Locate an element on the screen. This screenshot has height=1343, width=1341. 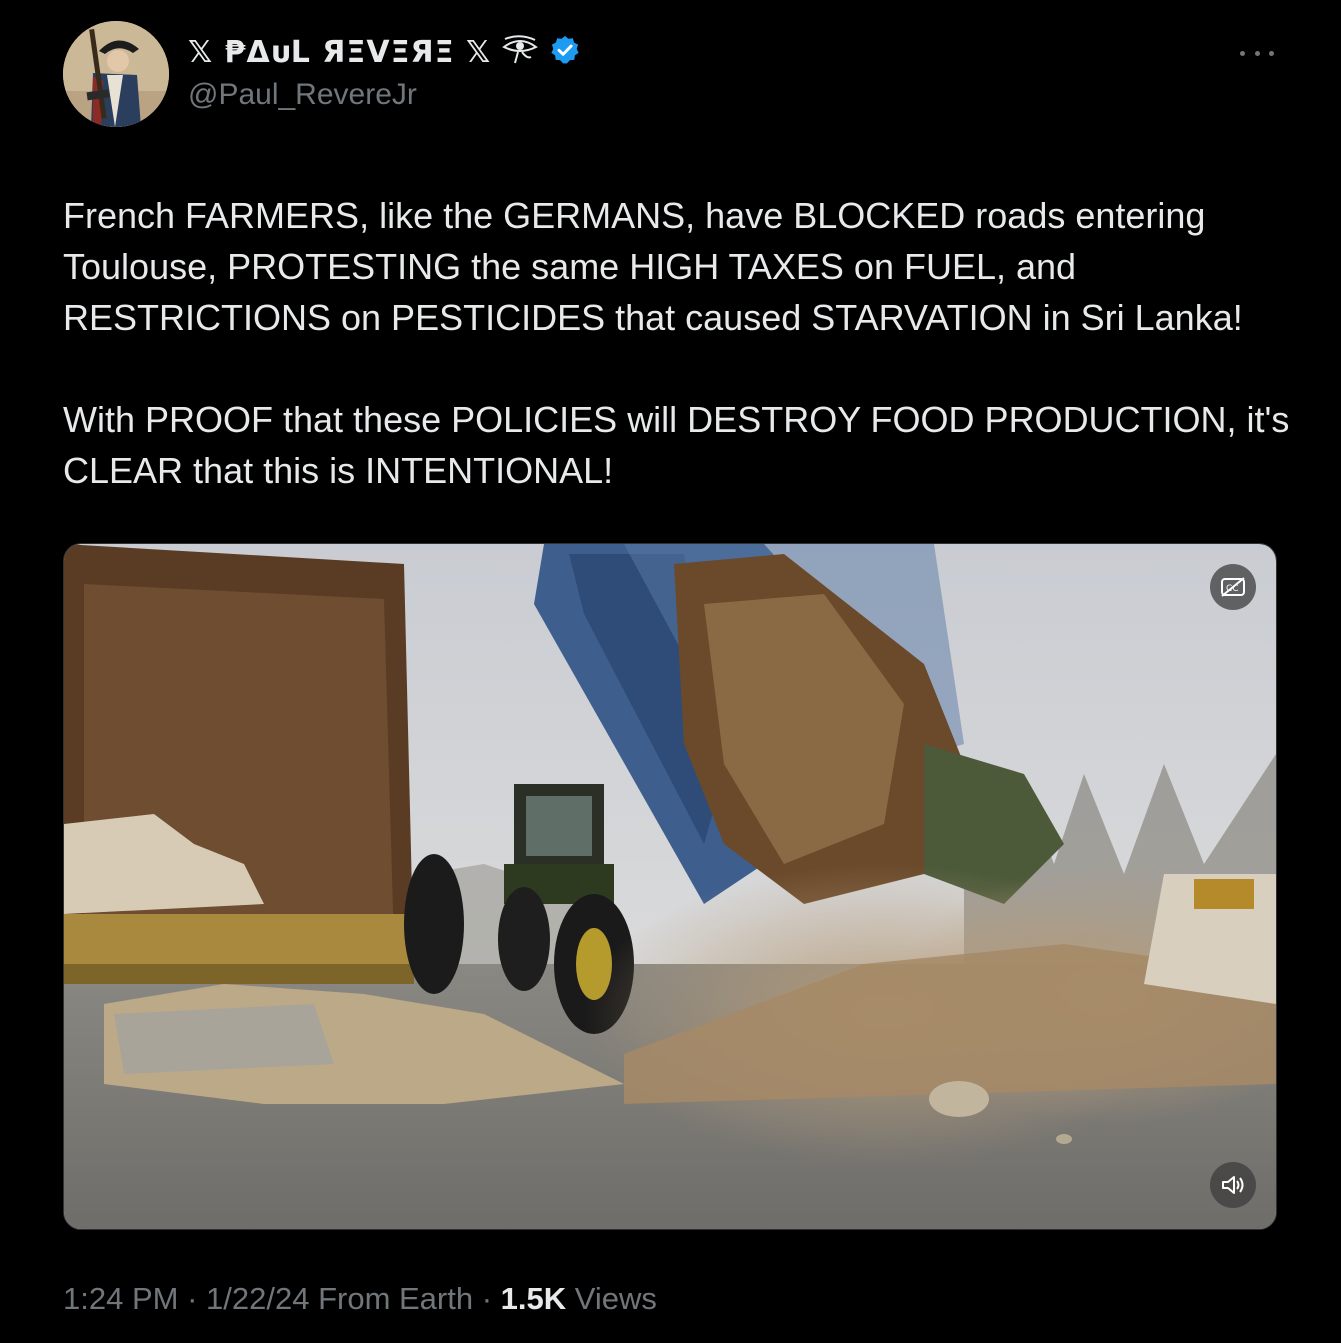
author-display-name: 𝕏 ₱ΔᴜL ЯΞVΞЯΞ 𝕏 is located at coordinates (339, 52).